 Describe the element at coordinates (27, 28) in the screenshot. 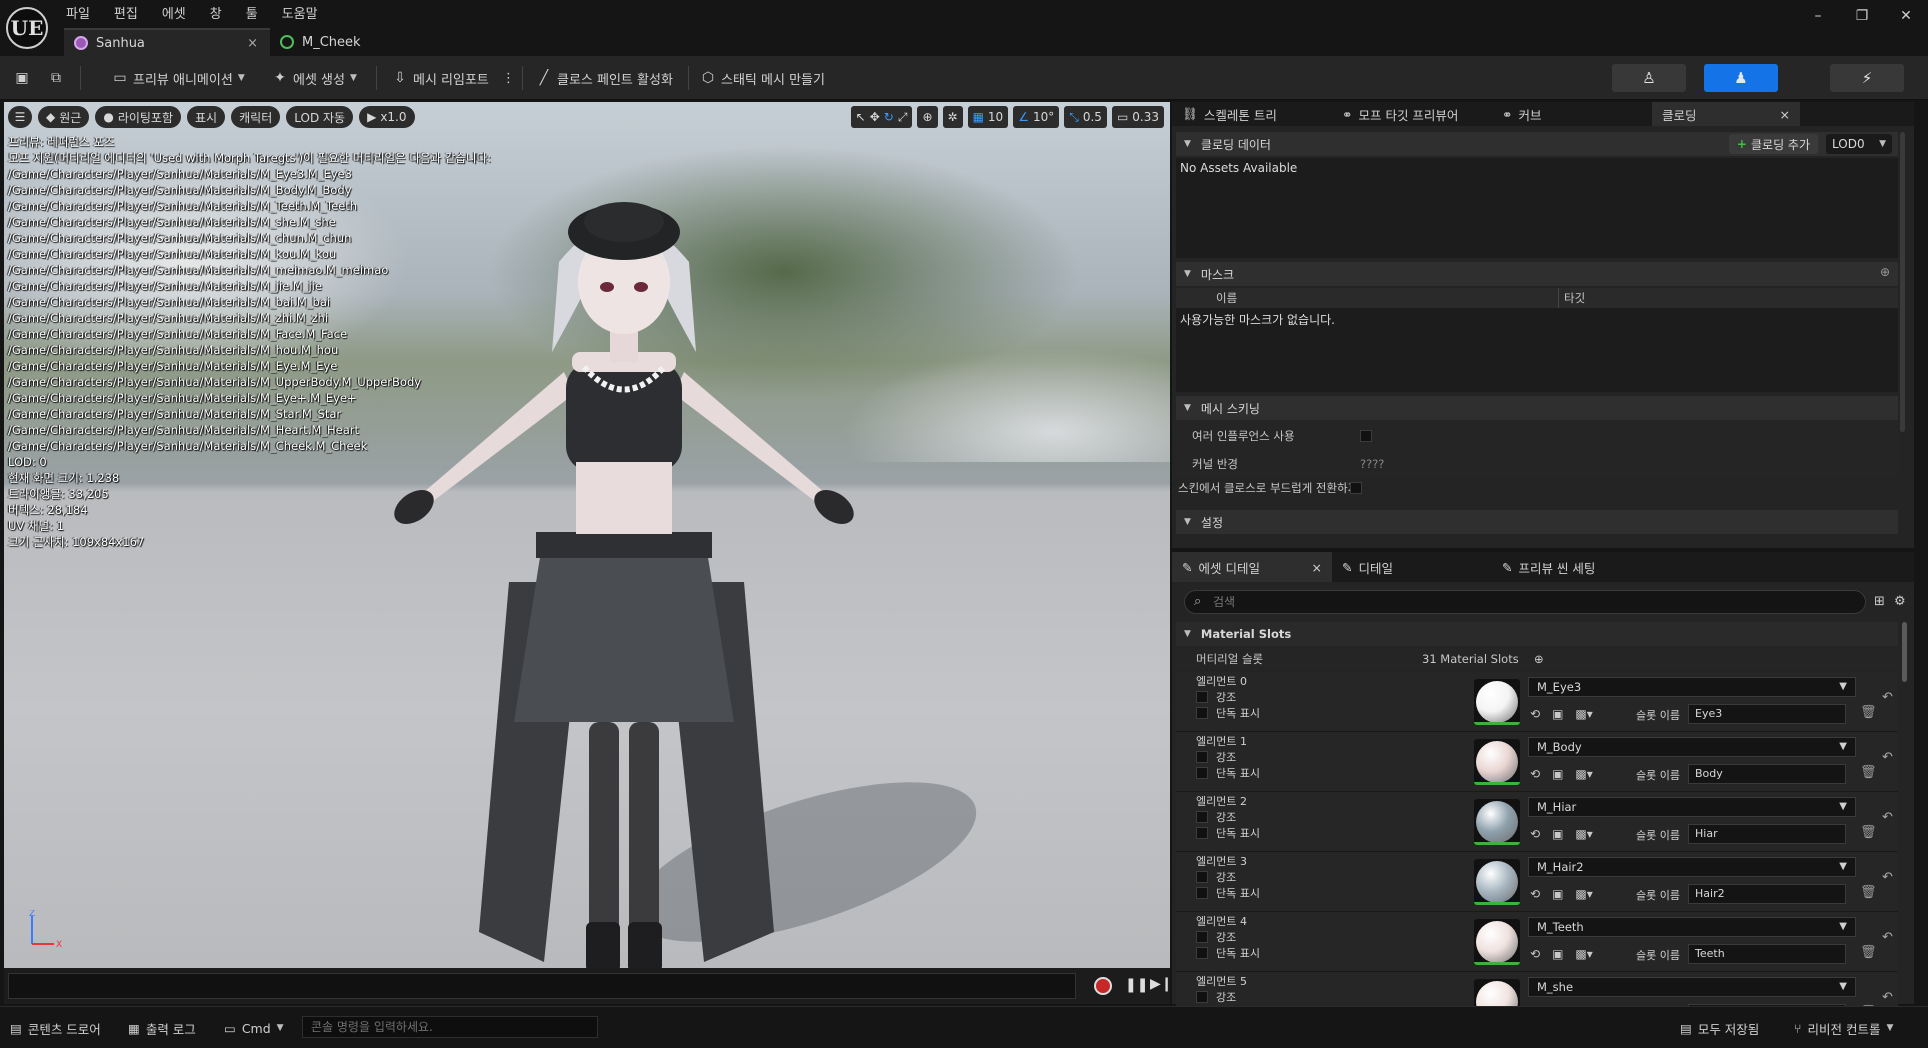

I see `unreal-logo: UE` at that location.